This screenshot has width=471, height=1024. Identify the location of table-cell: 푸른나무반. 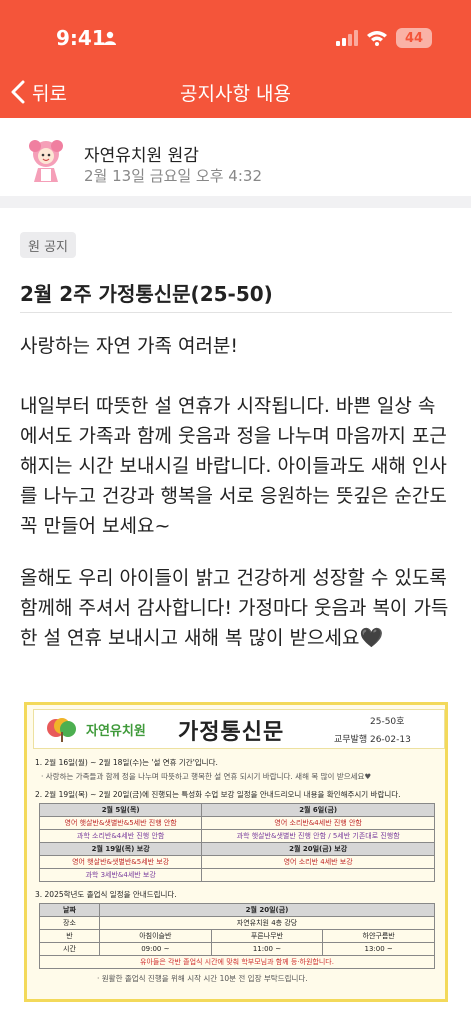
(267, 936).